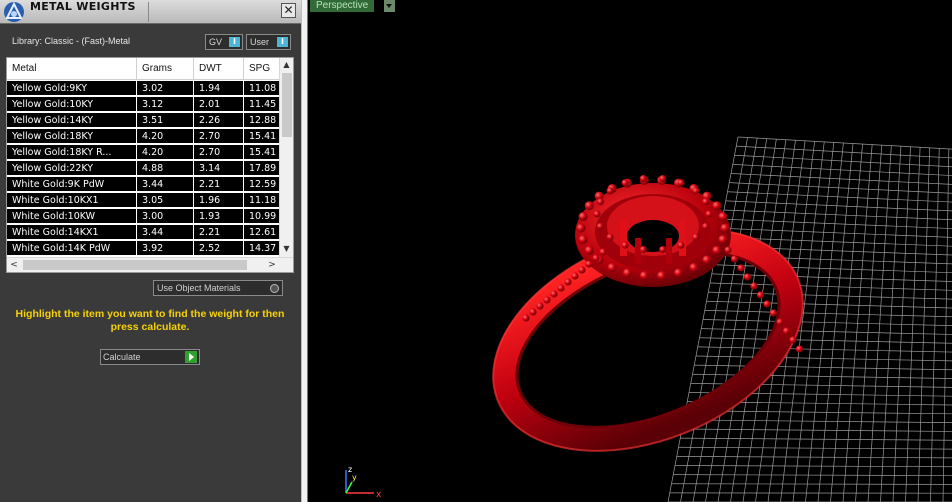 The height and width of the screenshot is (502, 952). Describe the element at coordinates (219, 88) in the screenshot. I see `dwt-cell: 1.94` at that location.